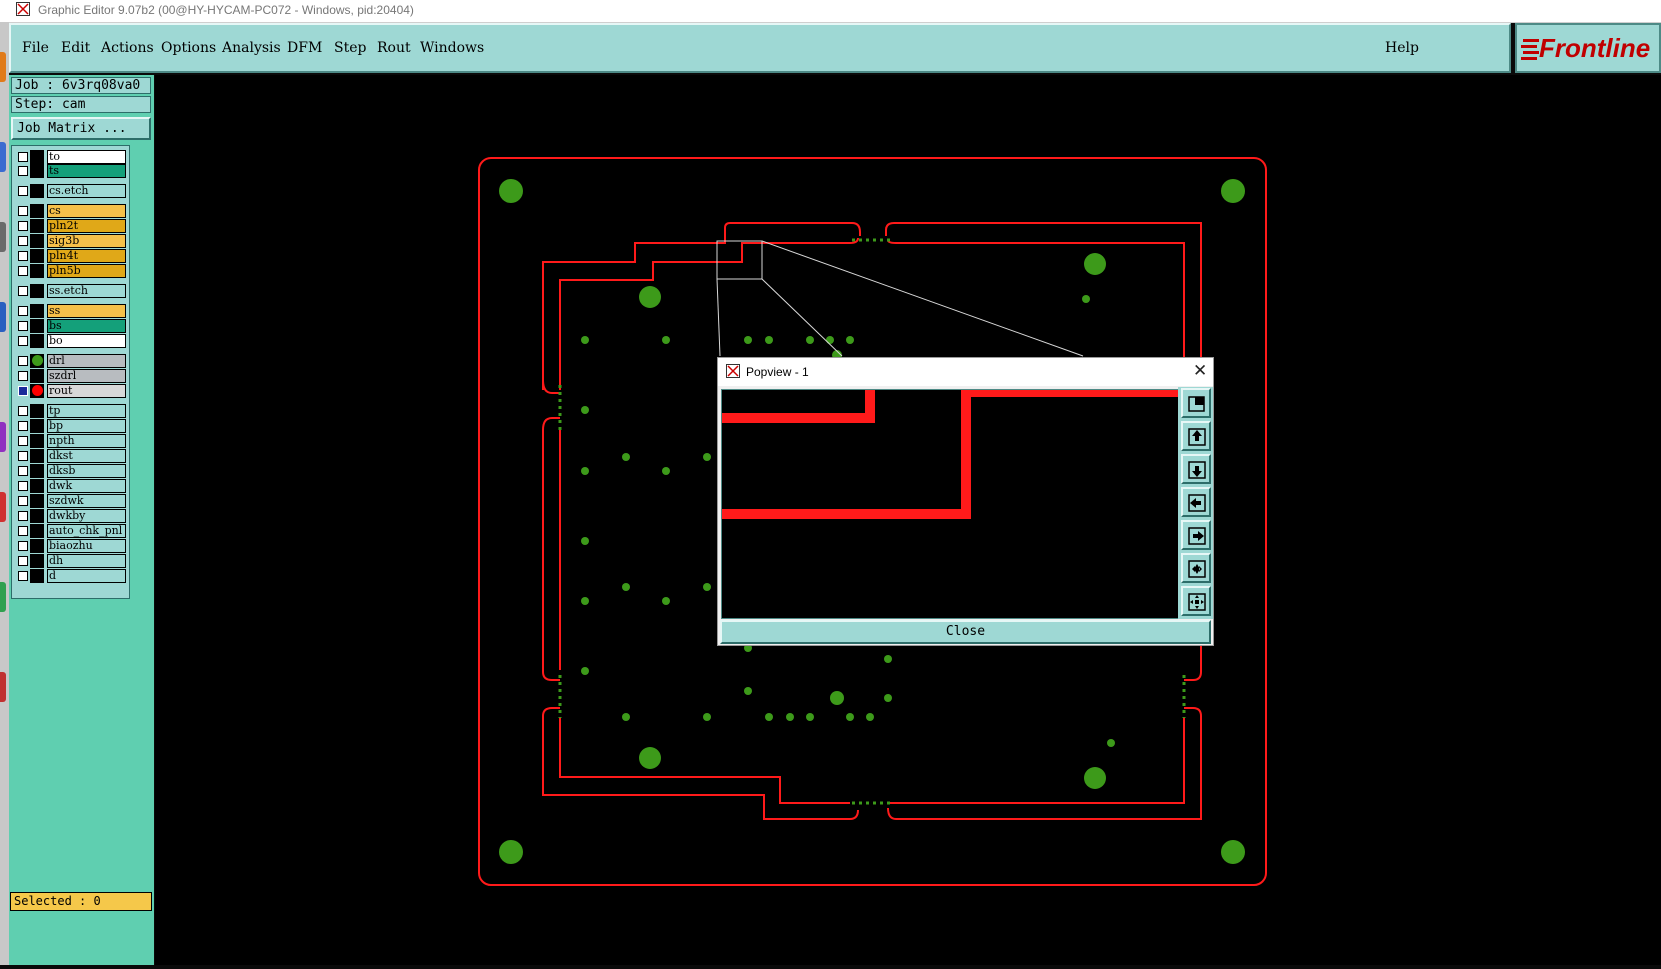 This screenshot has width=1661, height=969. Describe the element at coordinates (71, 291) in the screenshot. I see `layer-row-ss-etch: ss.etch` at that location.